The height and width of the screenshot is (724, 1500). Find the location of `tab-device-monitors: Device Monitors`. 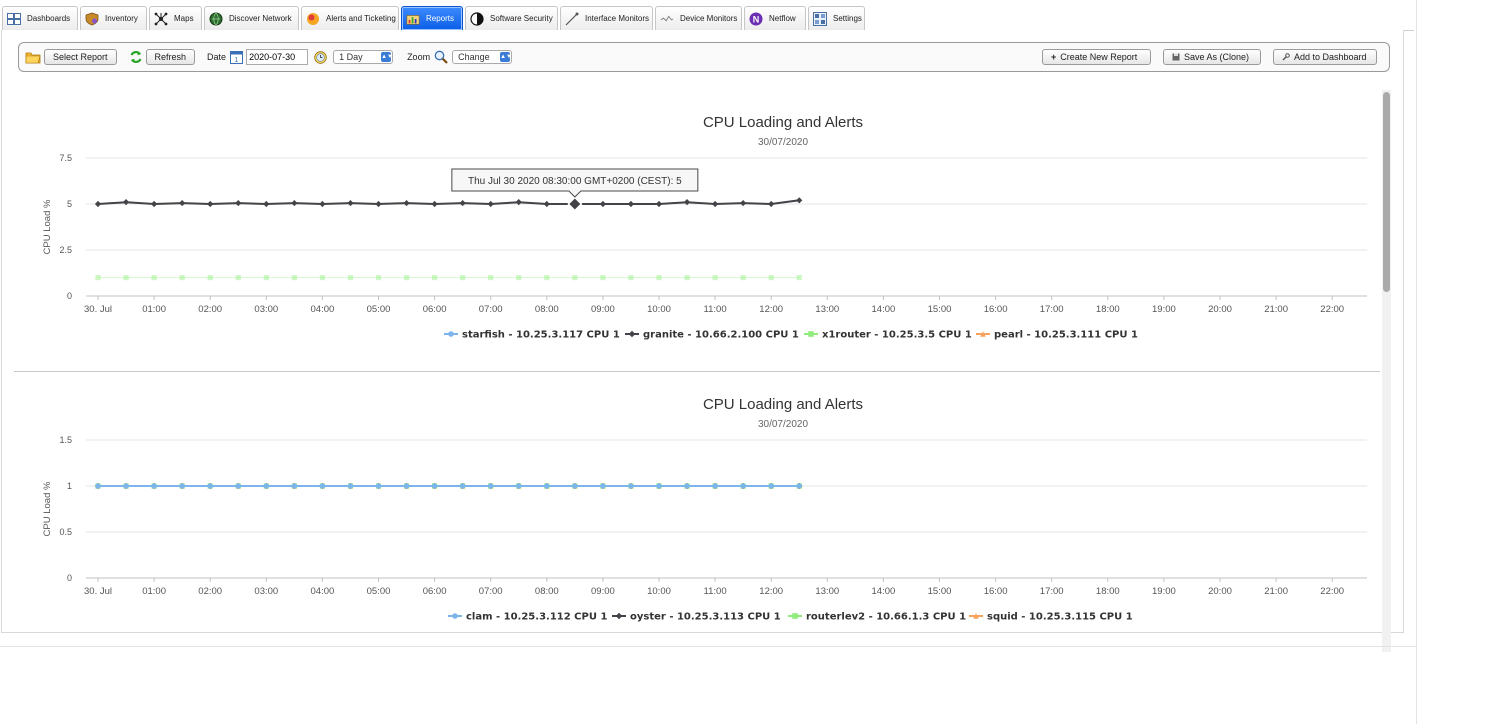

tab-device-monitors: Device Monitors is located at coordinates (698, 18).